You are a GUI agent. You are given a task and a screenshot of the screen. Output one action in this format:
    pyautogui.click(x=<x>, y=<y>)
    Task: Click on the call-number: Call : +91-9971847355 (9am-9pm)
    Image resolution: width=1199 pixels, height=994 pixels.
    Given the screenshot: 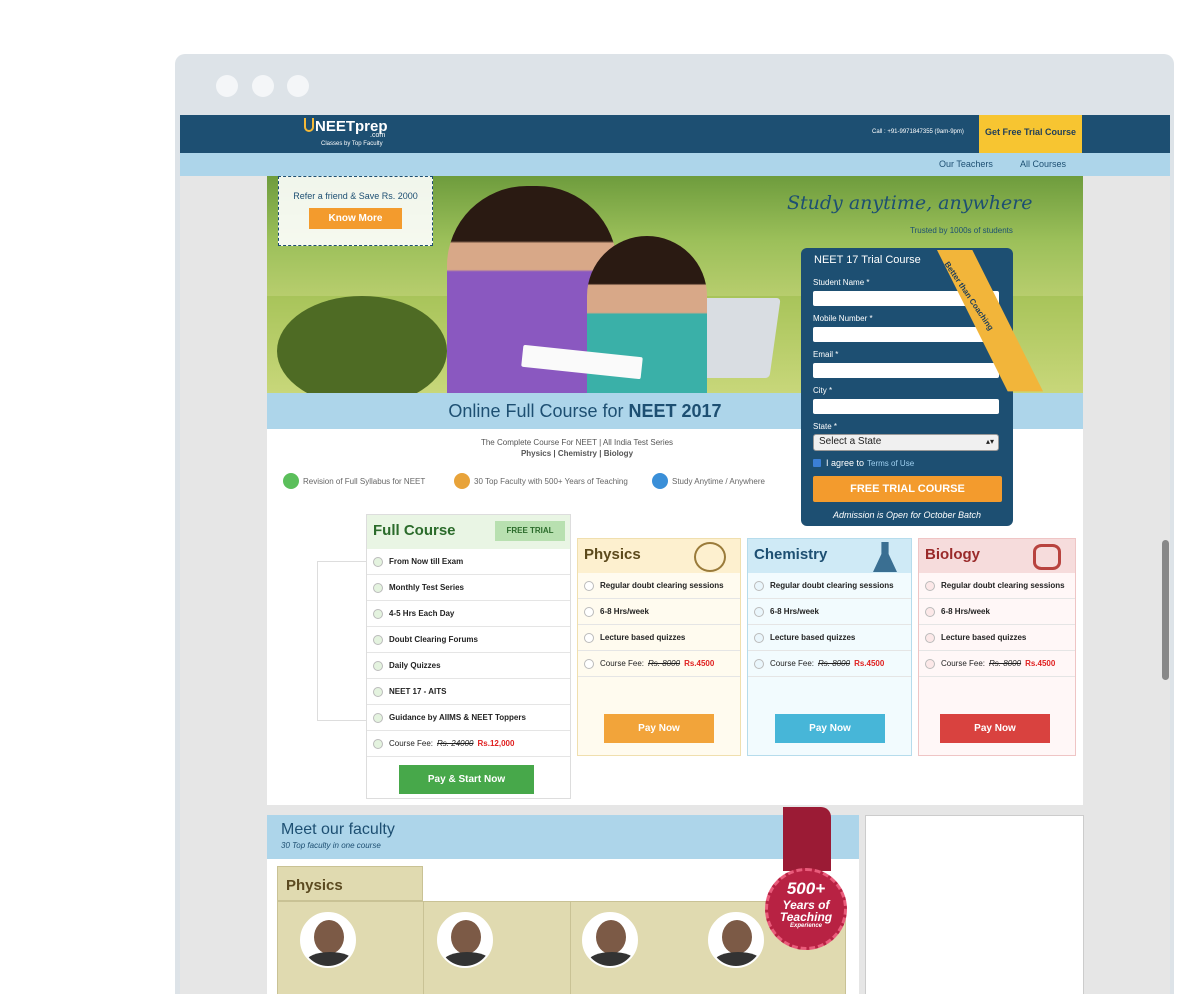 What is the action you would take?
    pyautogui.click(x=918, y=132)
    